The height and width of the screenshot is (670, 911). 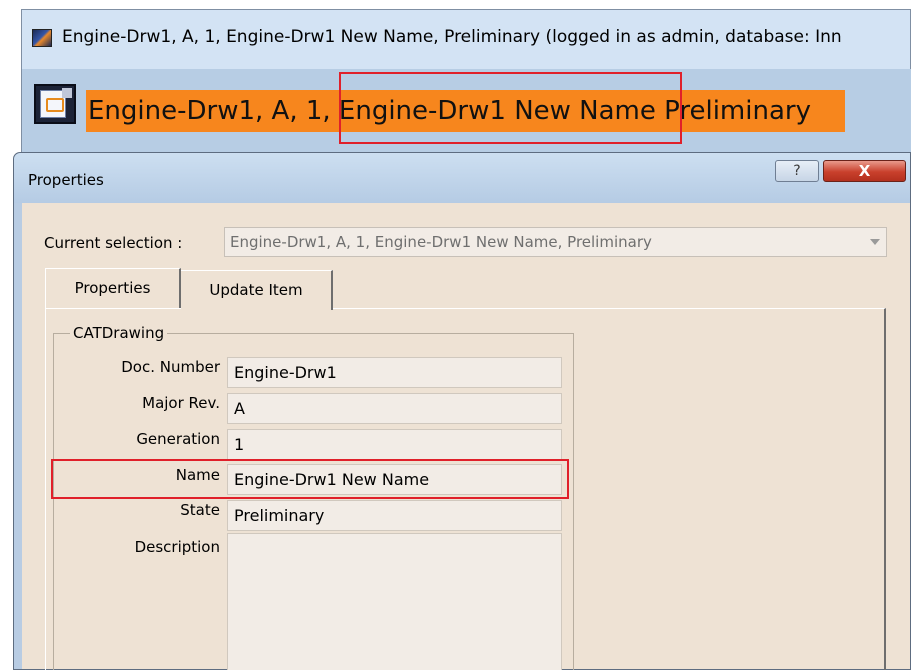 What do you see at coordinates (181, 403) in the screenshot?
I see `major-rev-label: Major Rev.` at bounding box center [181, 403].